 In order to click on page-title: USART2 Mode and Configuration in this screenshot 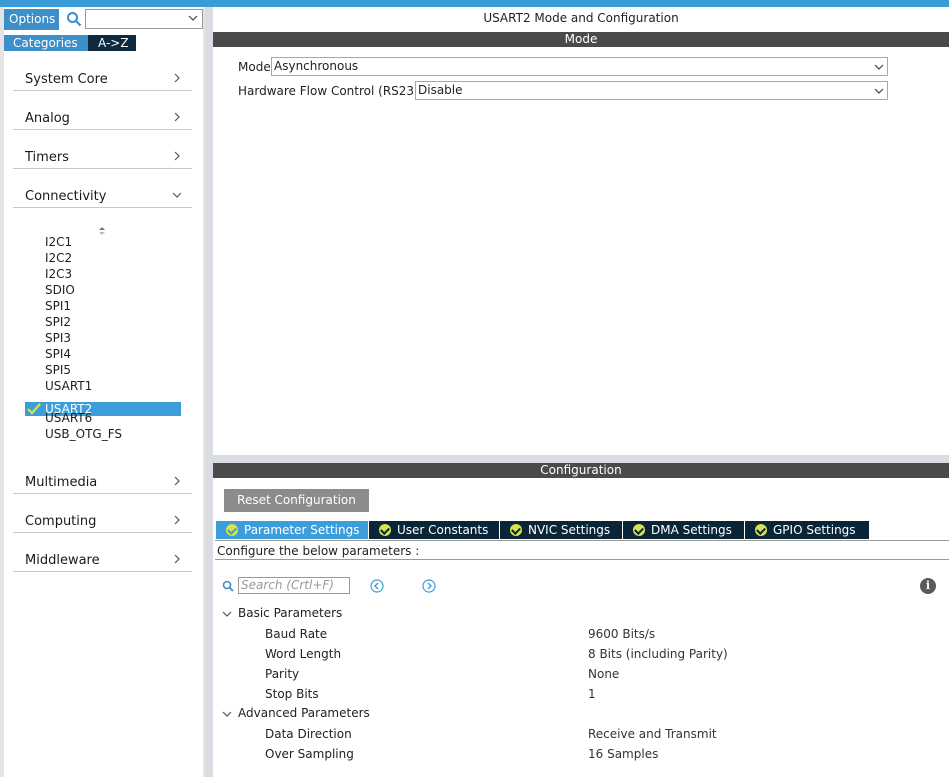, I will do `click(581, 18)`.